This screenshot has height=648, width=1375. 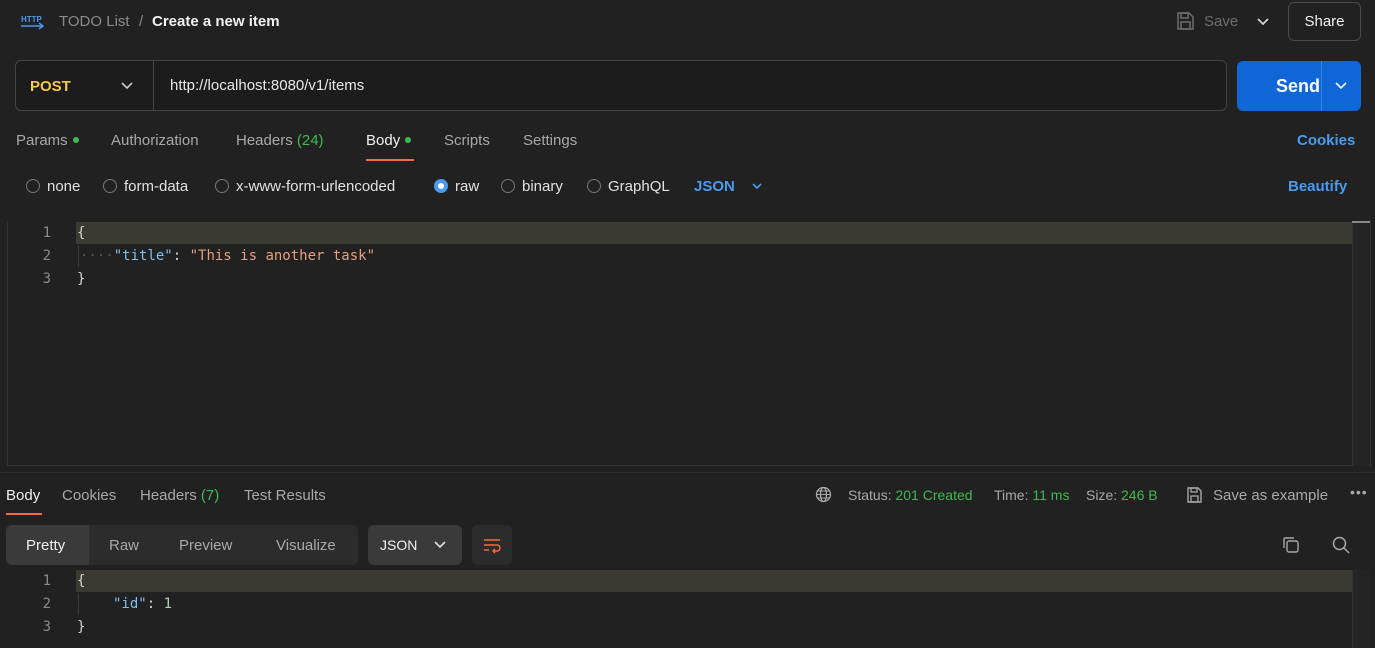 What do you see at coordinates (1194, 495) in the screenshot?
I see `save-example-icon` at bounding box center [1194, 495].